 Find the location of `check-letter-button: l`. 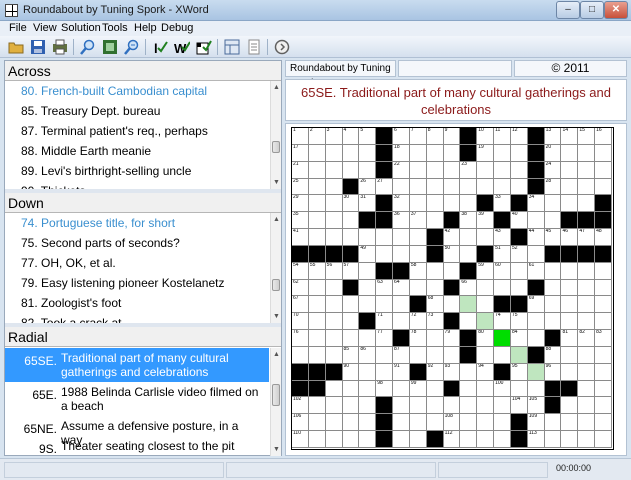

check-letter-button: l is located at coordinates (160, 47).